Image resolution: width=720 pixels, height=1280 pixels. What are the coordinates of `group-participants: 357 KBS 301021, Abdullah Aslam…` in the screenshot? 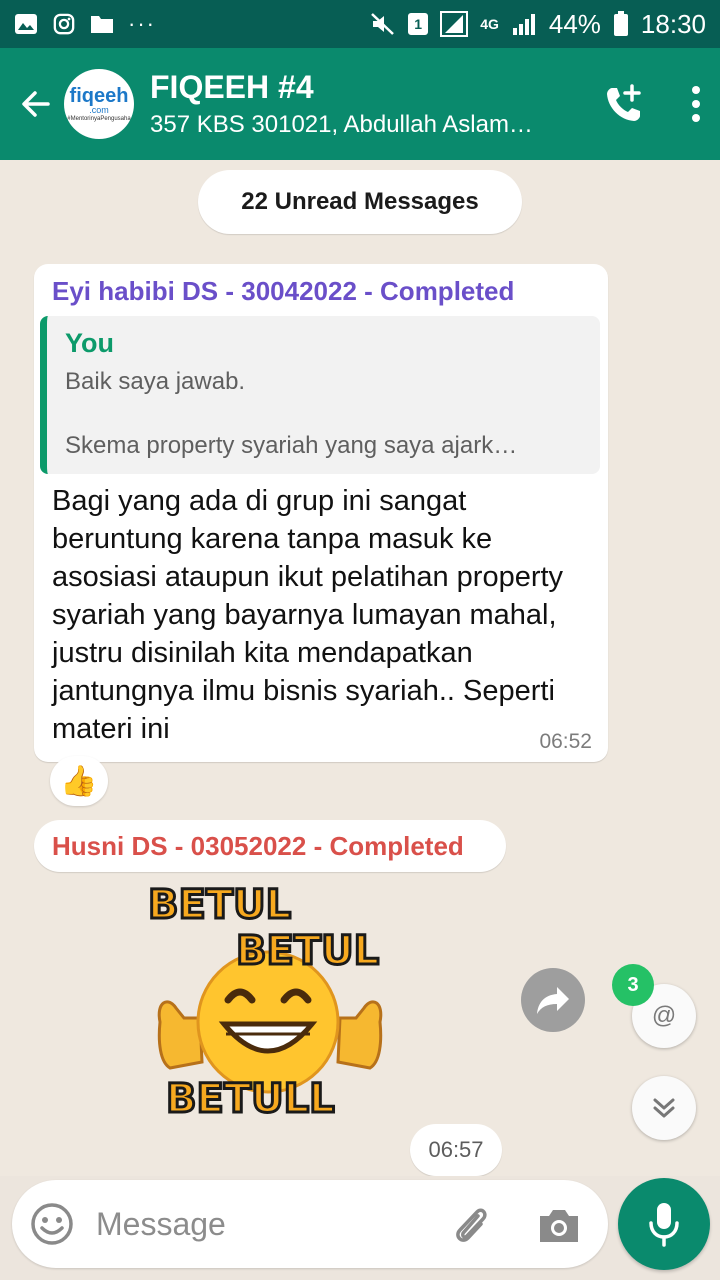 It's located at (341, 124).